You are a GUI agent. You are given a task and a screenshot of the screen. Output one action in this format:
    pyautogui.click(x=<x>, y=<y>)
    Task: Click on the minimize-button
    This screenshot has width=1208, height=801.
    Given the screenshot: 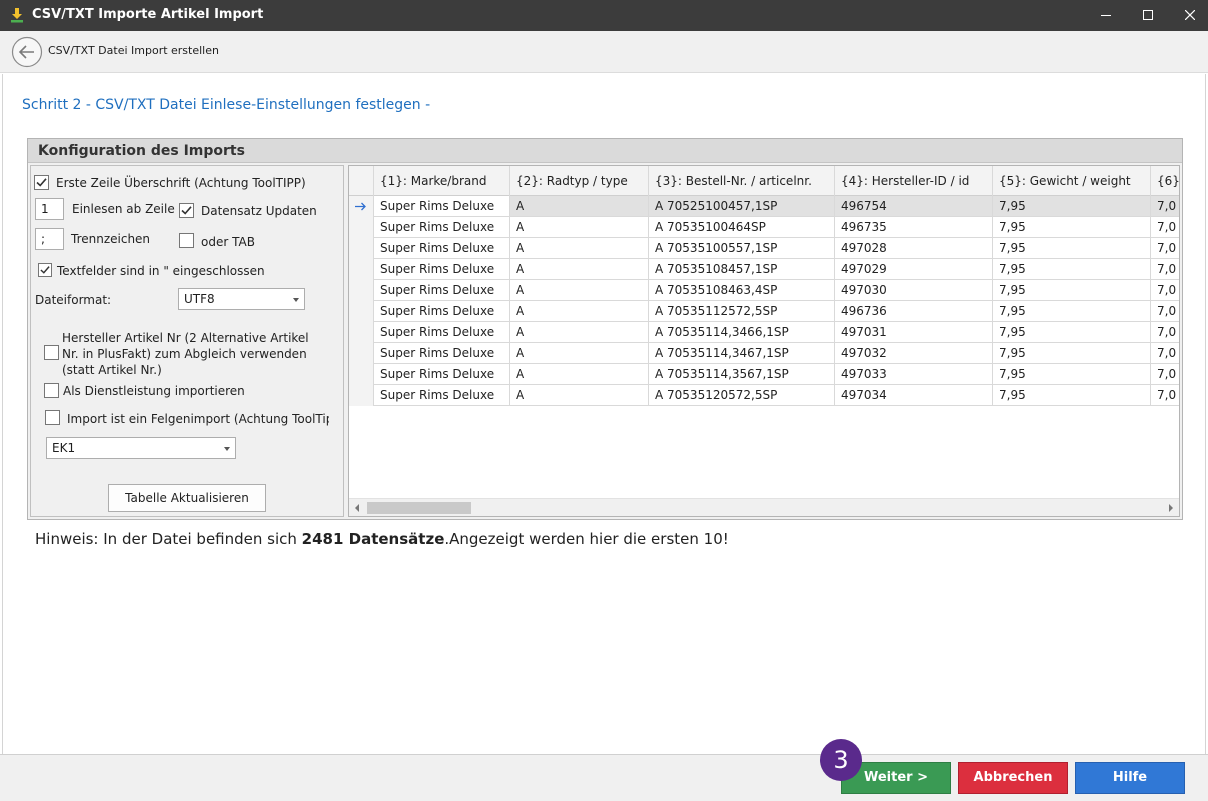 What is the action you would take?
    pyautogui.click(x=1106, y=15)
    